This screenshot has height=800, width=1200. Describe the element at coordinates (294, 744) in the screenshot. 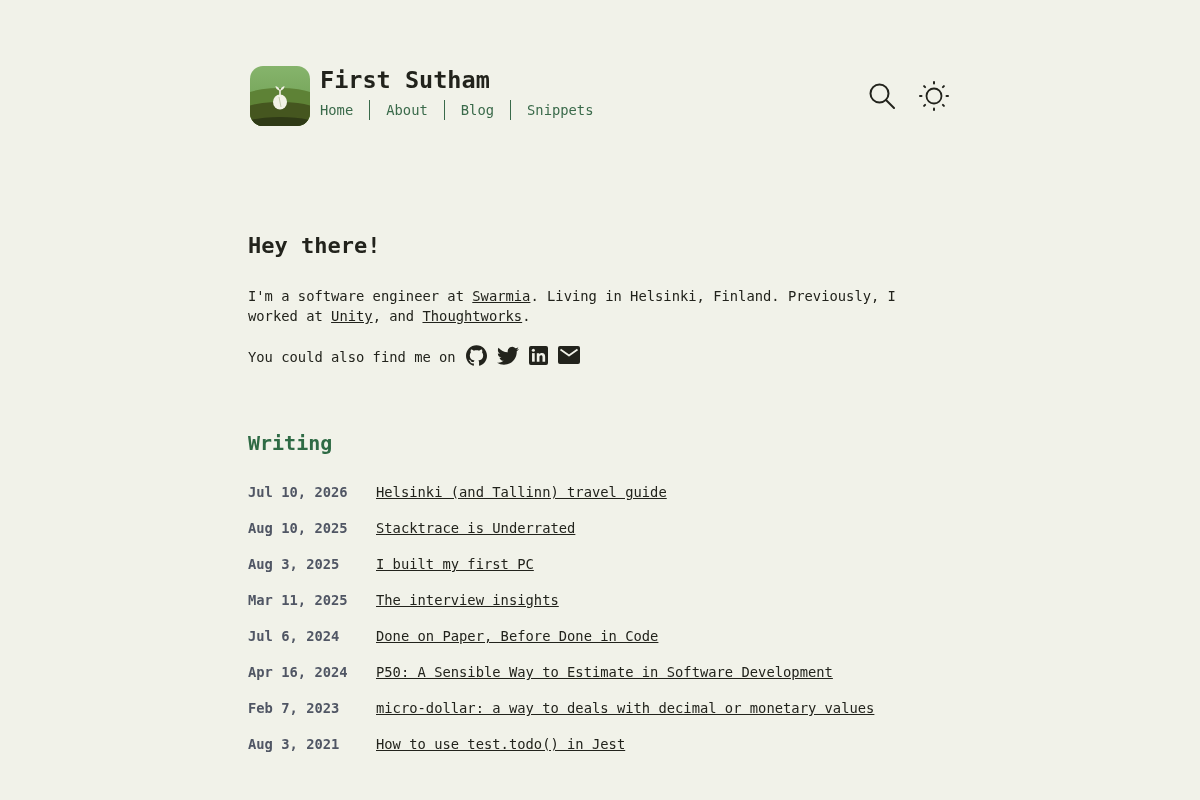

I see `post-date: Aug 3, 2021` at that location.